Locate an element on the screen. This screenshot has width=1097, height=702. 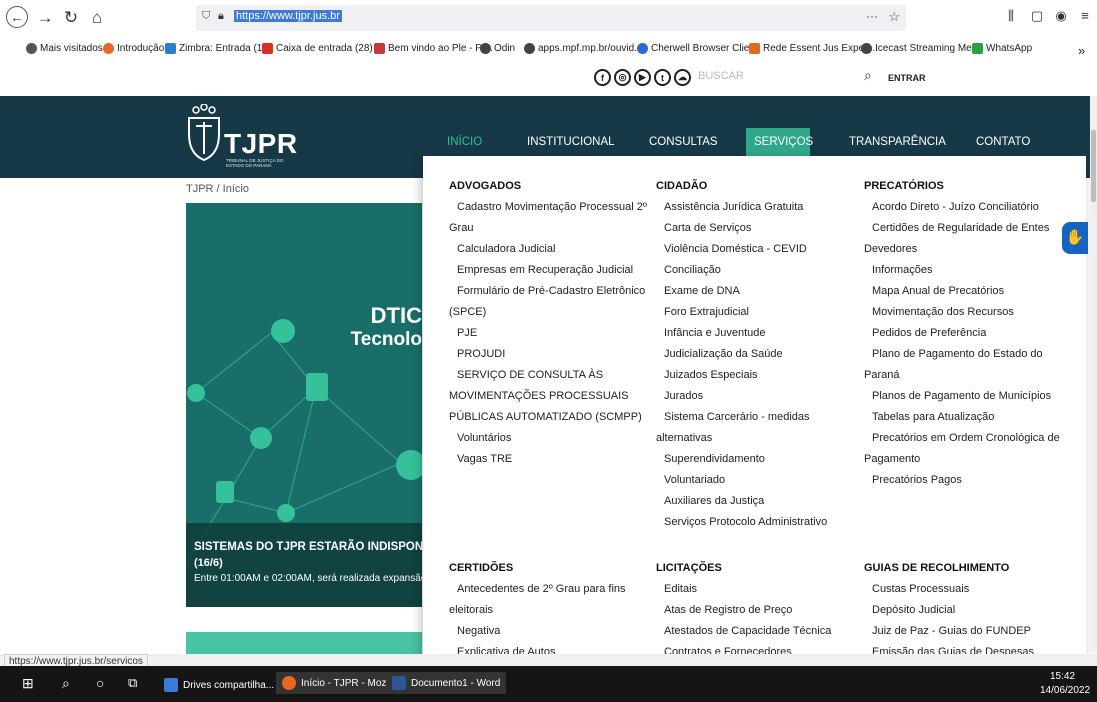
menu-link: Juizados Especiais is located at coordinates (758, 375).